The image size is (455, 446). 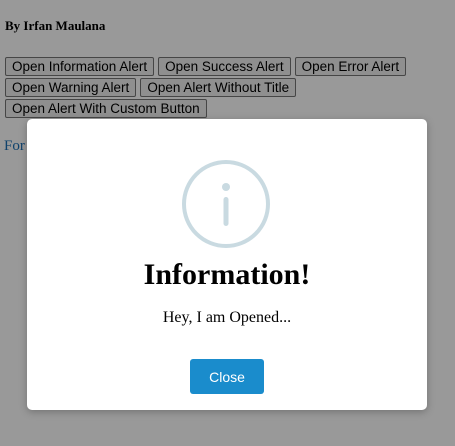 What do you see at coordinates (226, 204) in the screenshot?
I see `info-circle-icon` at bounding box center [226, 204].